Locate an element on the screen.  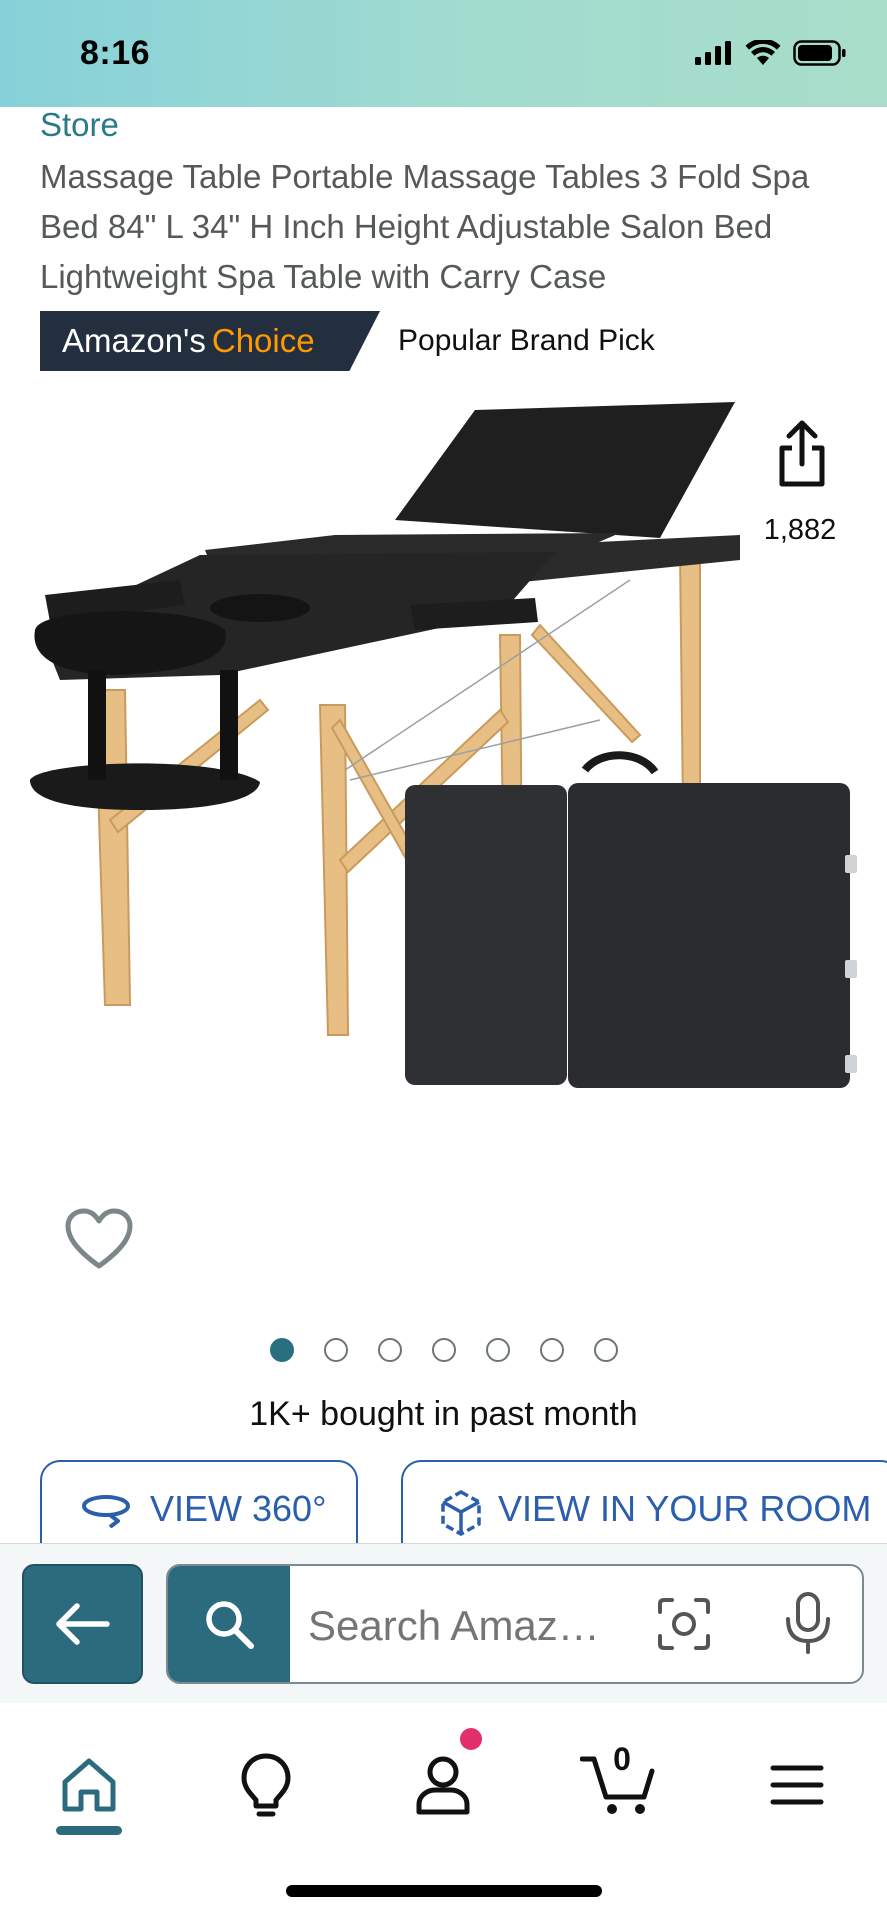
search-panel is located at coordinates (443, 1623).